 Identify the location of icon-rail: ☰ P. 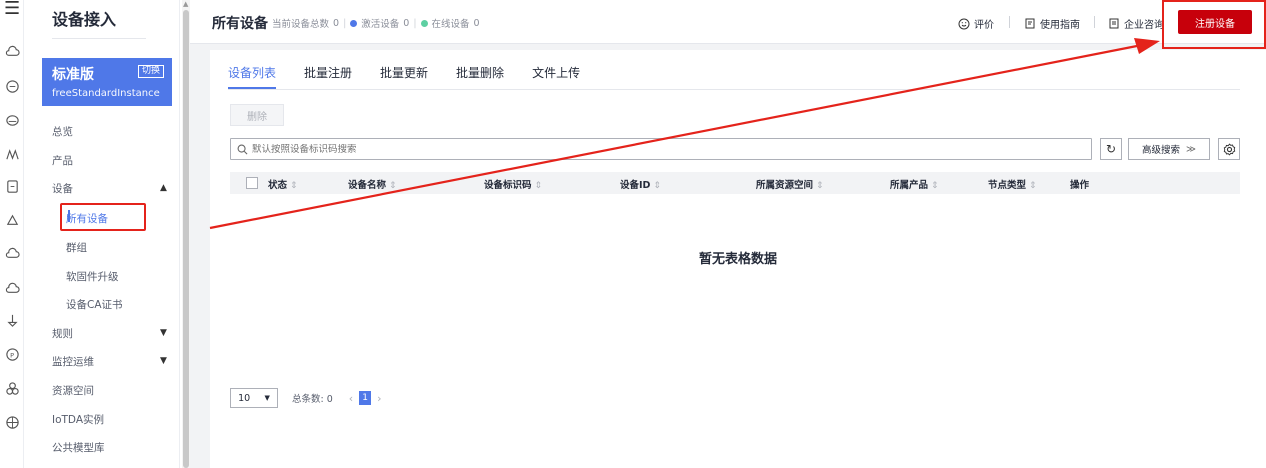
(12, 234).